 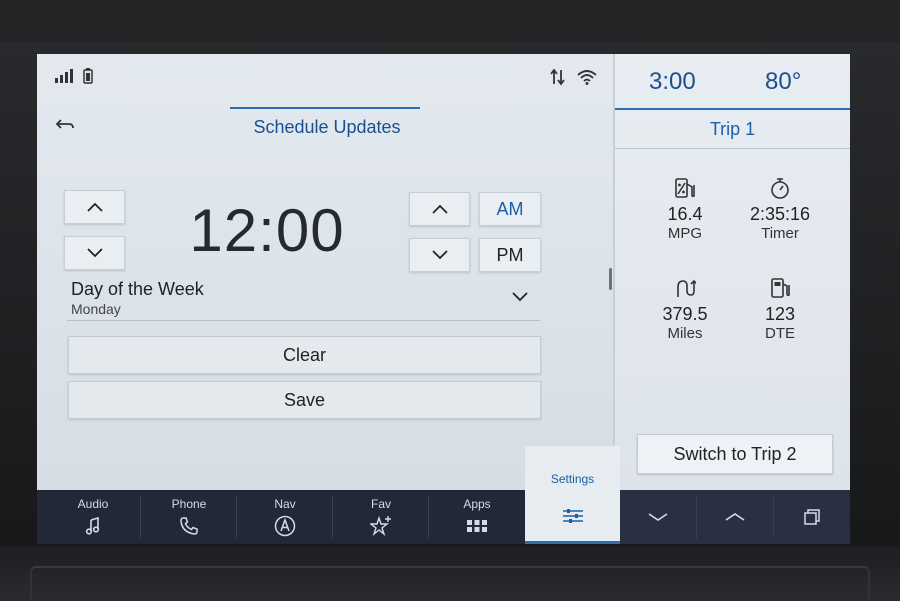 What do you see at coordinates (74, 76) in the screenshot?
I see `status-bar-left` at bounding box center [74, 76].